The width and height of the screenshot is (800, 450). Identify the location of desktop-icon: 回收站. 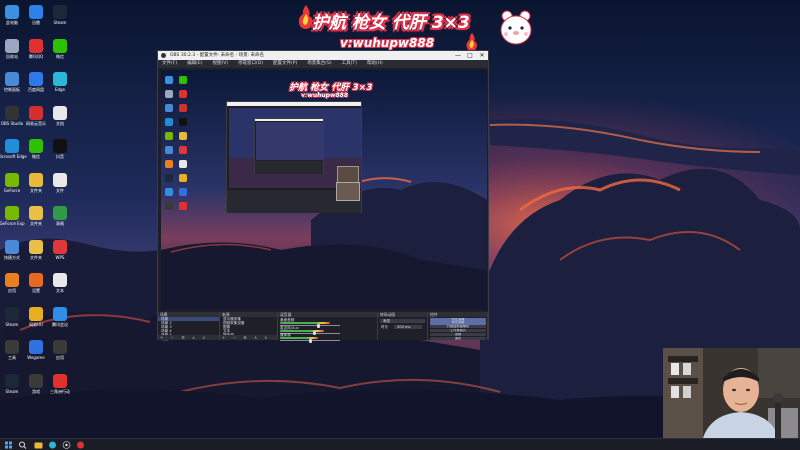
(12, 51).